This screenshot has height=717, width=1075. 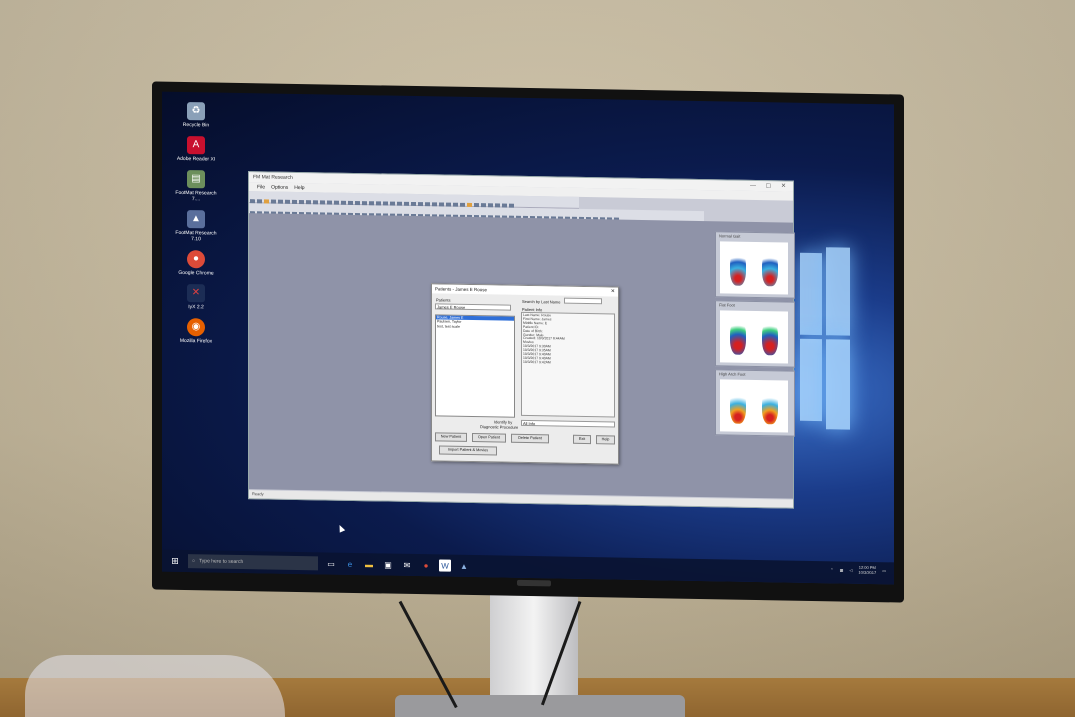 What do you see at coordinates (196, 111) in the screenshot?
I see `recycle-bin-icon: ♻` at bounding box center [196, 111].